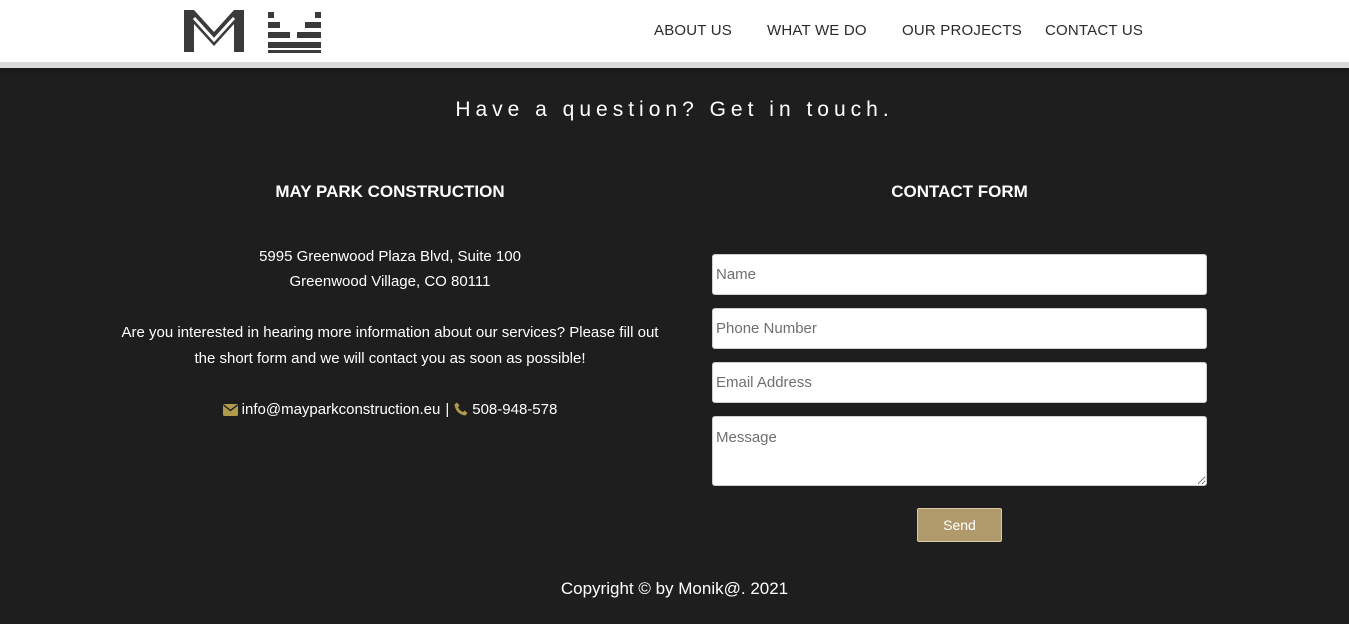 The image size is (1349, 624). What do you see at coordinates (254, 31) in the screenshot?
I see `logo-icon` at bounding box center [254, 31].